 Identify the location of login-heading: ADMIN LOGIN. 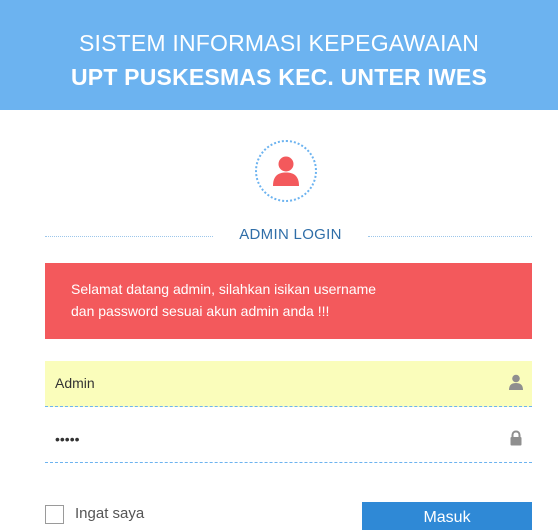
(290, 234).